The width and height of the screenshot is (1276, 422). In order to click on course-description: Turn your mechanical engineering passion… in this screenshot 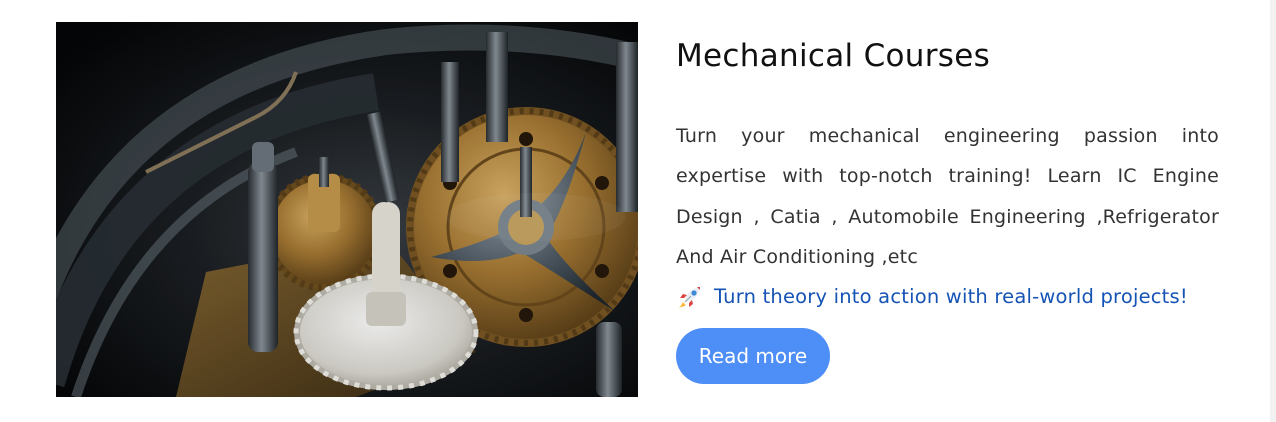, I will do `click(947, 197)`.